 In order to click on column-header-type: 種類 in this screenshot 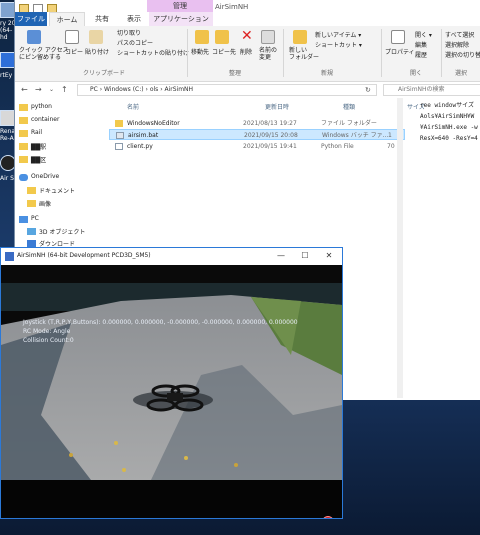, I will do `click(349, 106)`.